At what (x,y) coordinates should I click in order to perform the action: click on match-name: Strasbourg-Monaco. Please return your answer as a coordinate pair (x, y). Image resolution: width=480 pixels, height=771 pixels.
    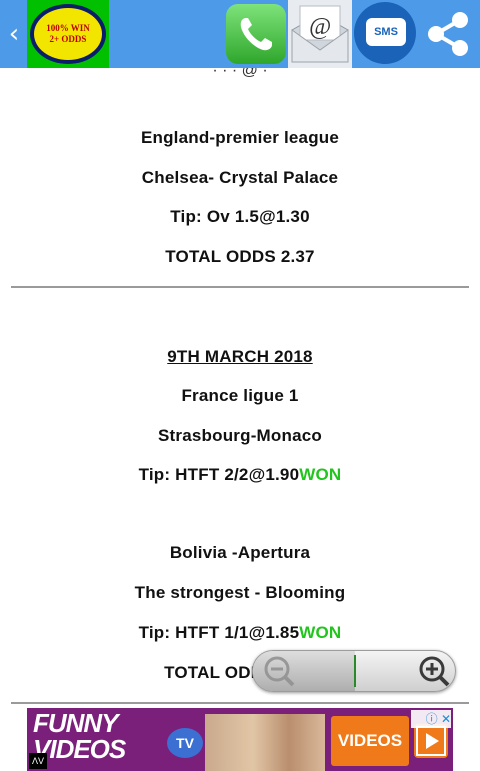
    Looking at the image, I should click on (240, 435).